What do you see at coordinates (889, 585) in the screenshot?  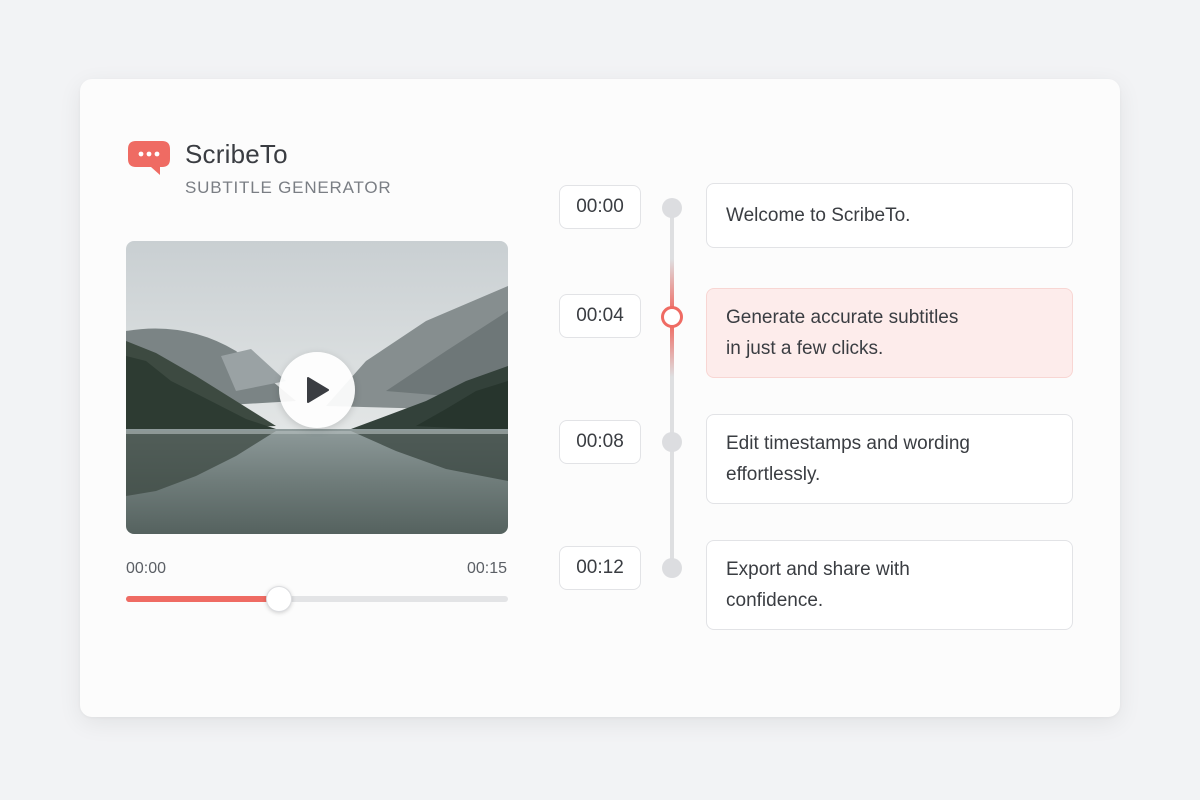 I see `subtitle-card: Export and share with confidence.` at bounding box center [889, 585].